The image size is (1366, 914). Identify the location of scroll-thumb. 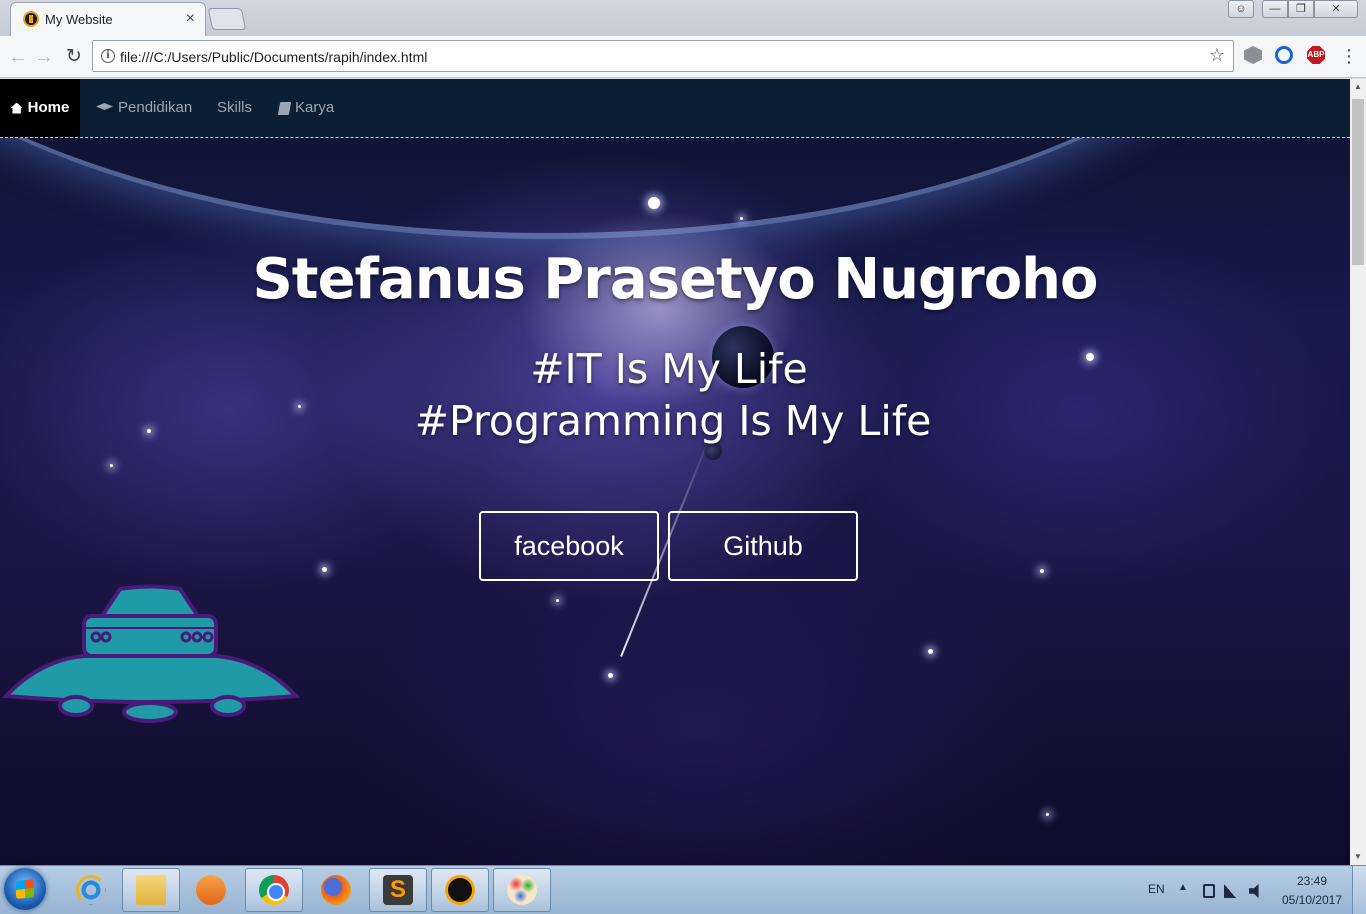
(1358, 182).